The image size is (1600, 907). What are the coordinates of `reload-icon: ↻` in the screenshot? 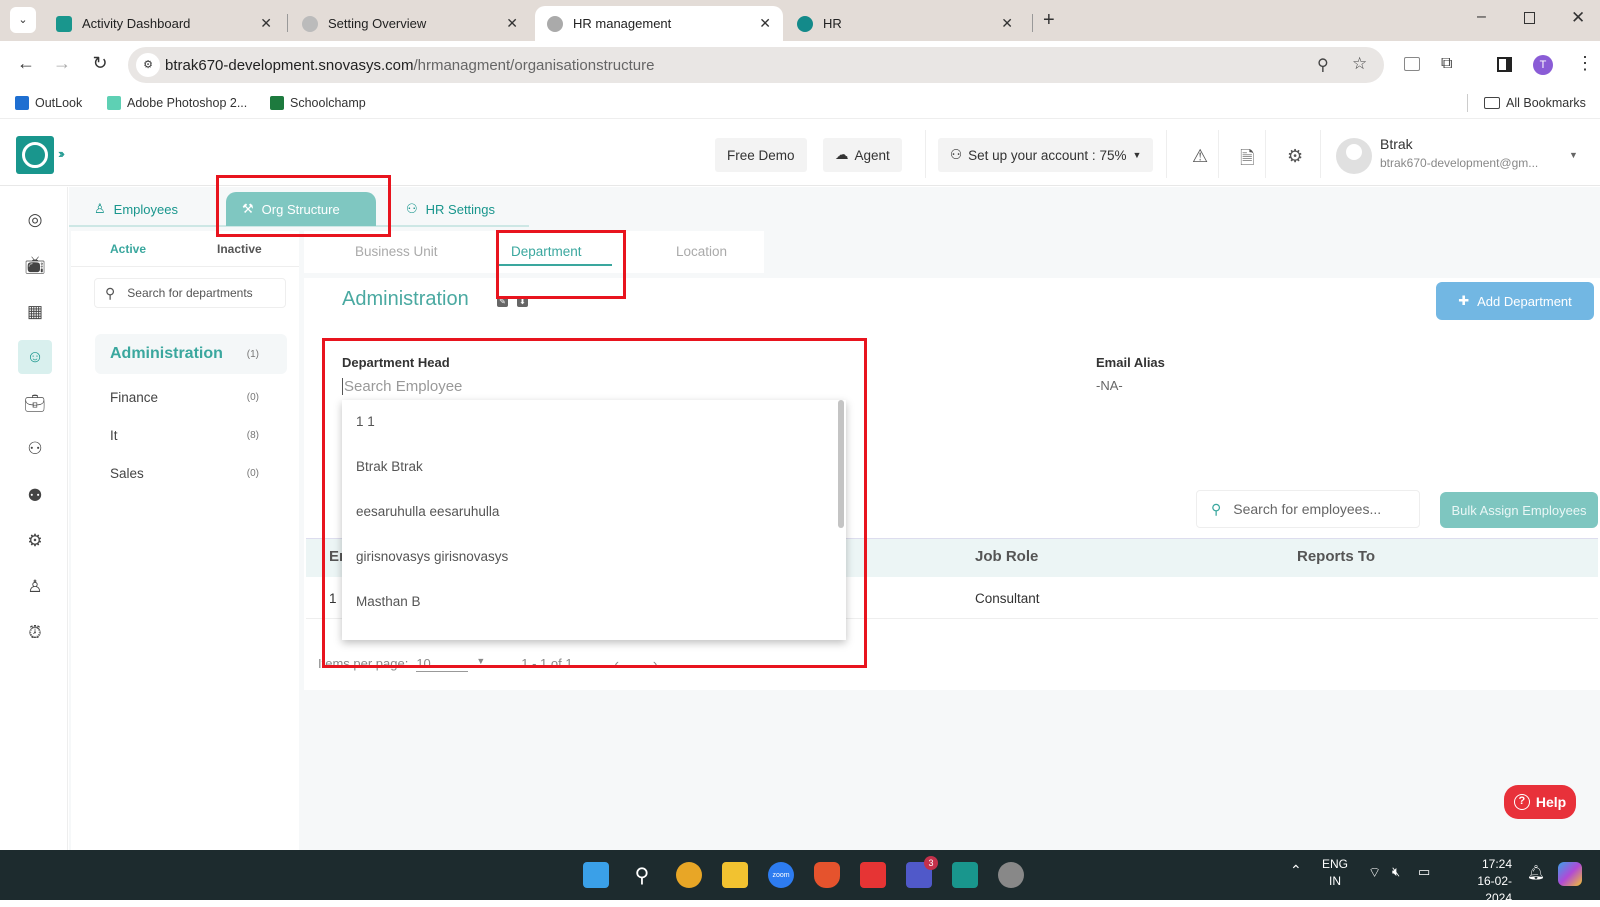 It's located at (100, 63).